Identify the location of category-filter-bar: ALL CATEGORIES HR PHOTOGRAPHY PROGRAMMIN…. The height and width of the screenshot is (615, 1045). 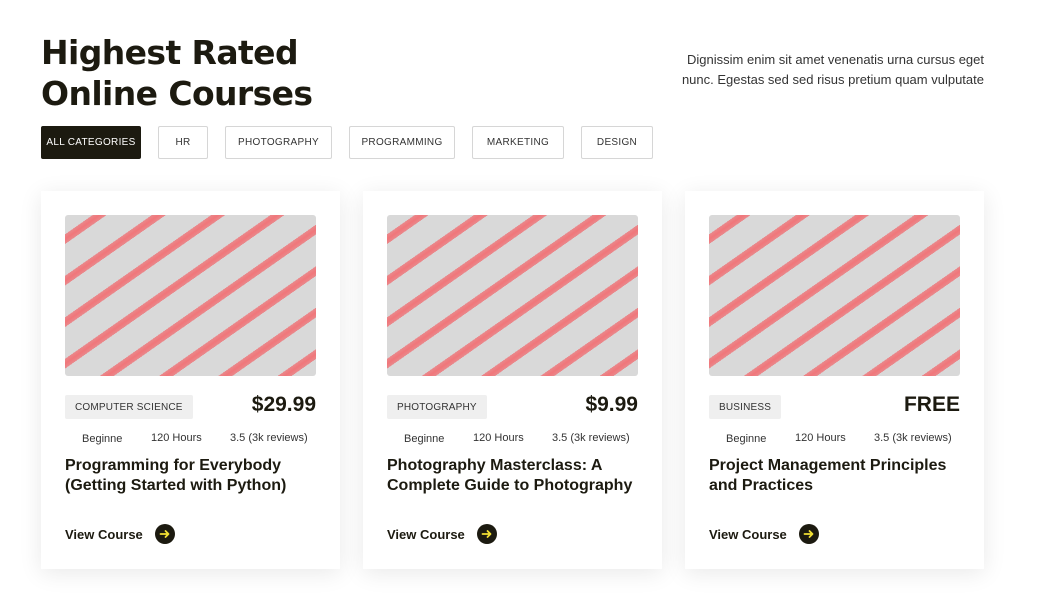
(355, 142).